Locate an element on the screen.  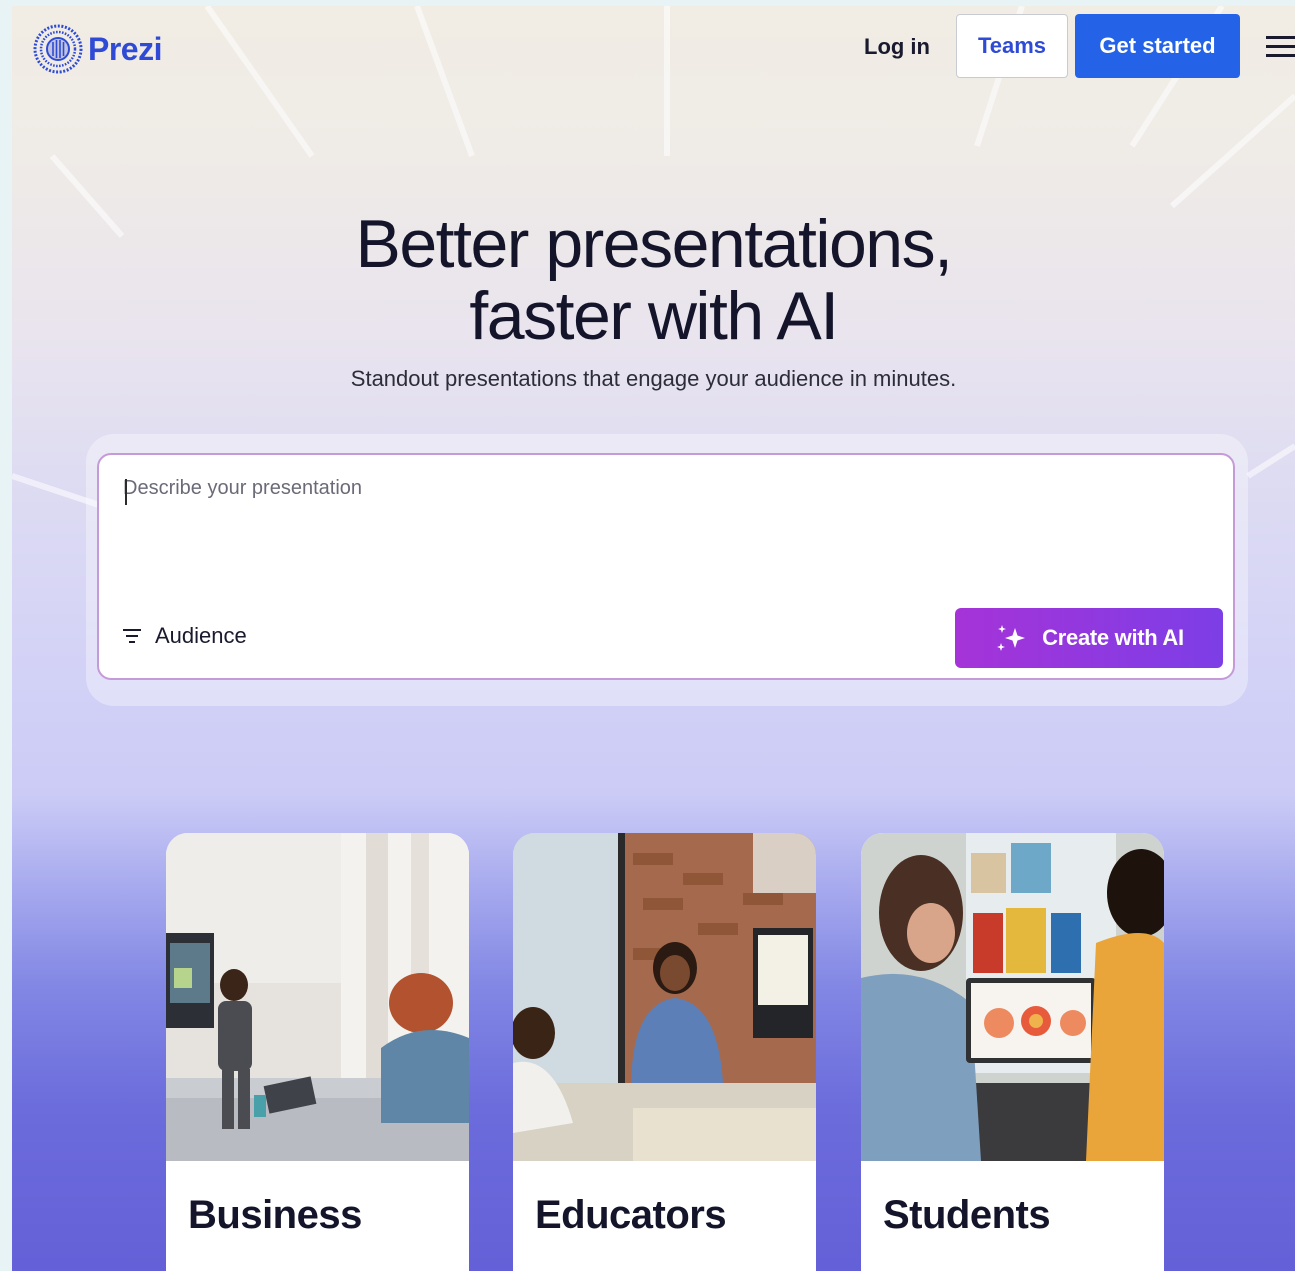
educators-photo is located at coordinates (664, 997).